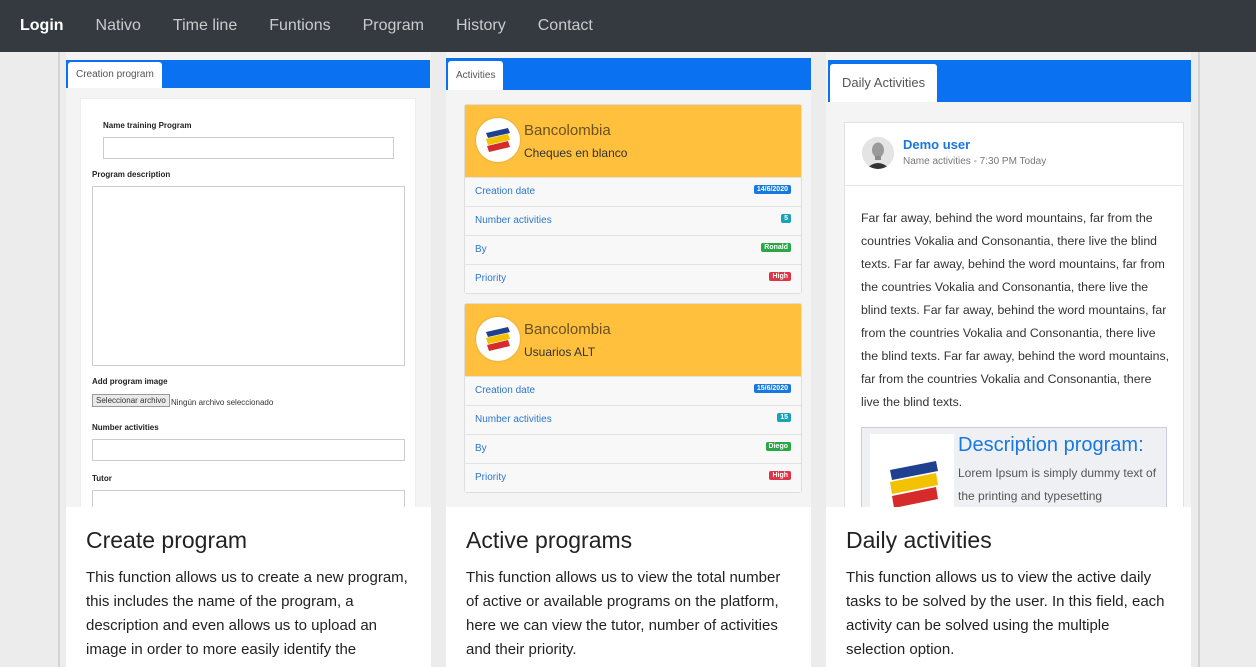 This screenshot has width=1256, height=667. What do you see at coordinates (772, 388) in the screenshot?
I see `date-badge: 15/6/2020` at bounding box center [772, 388].